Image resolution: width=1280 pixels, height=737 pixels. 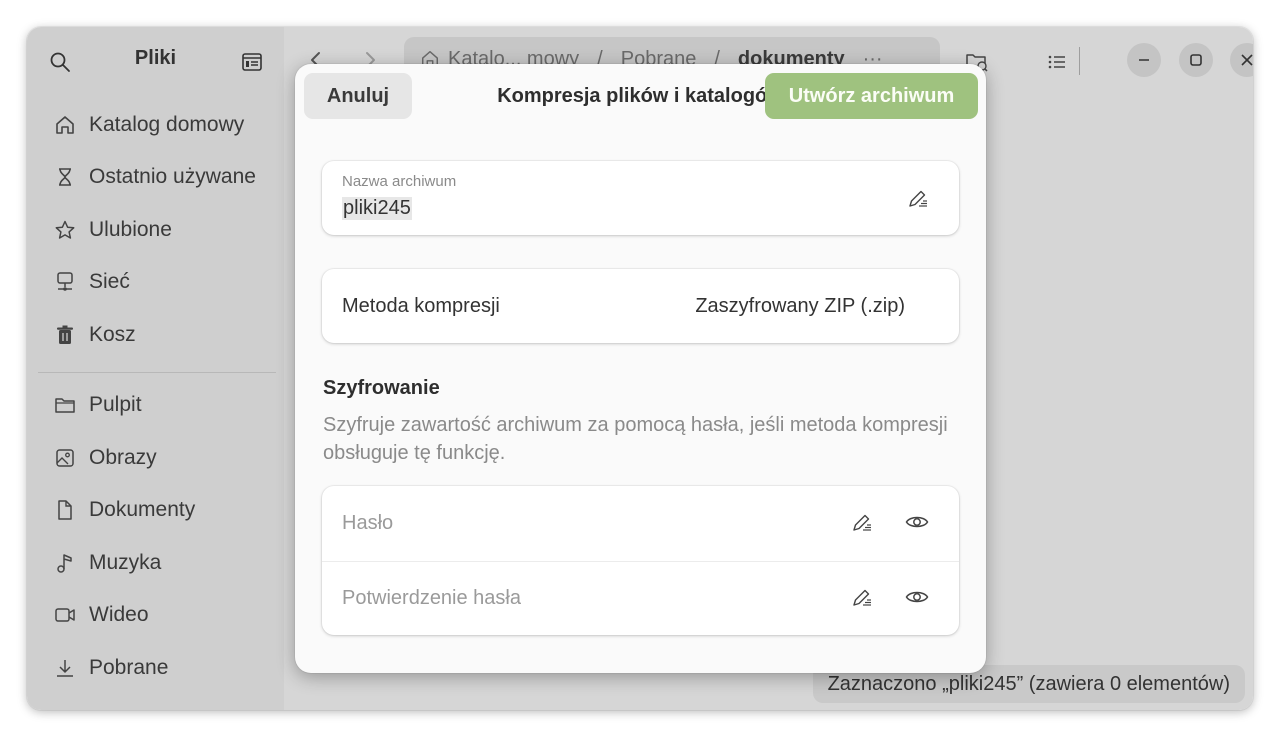 I want to click on video-icon, so click(x=65, y=615).